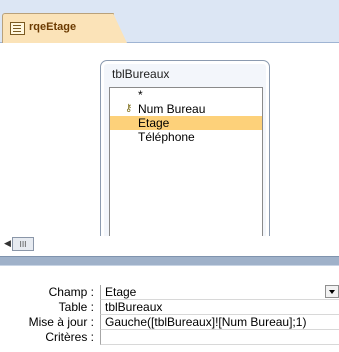  I want to click on primary-key-icon: ⚷, so click(129, 108).